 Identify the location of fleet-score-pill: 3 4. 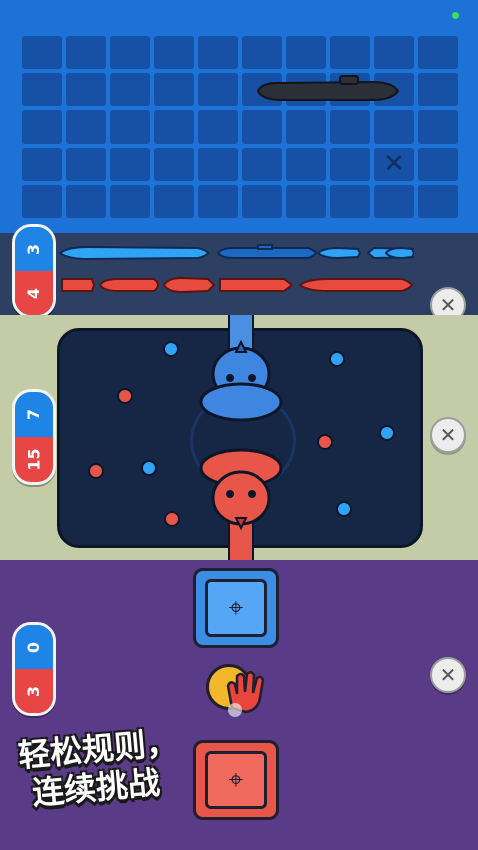
(34, 271).